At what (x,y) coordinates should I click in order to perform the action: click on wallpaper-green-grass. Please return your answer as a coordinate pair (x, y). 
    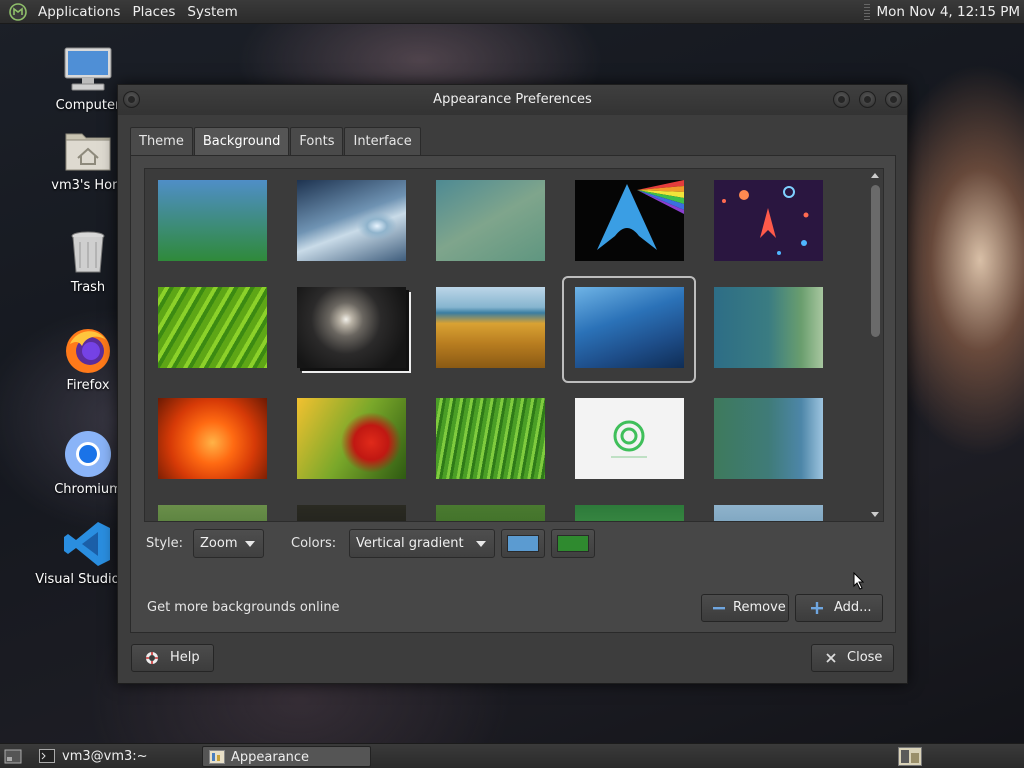
    Looking at the image, I should click on (490, 440).